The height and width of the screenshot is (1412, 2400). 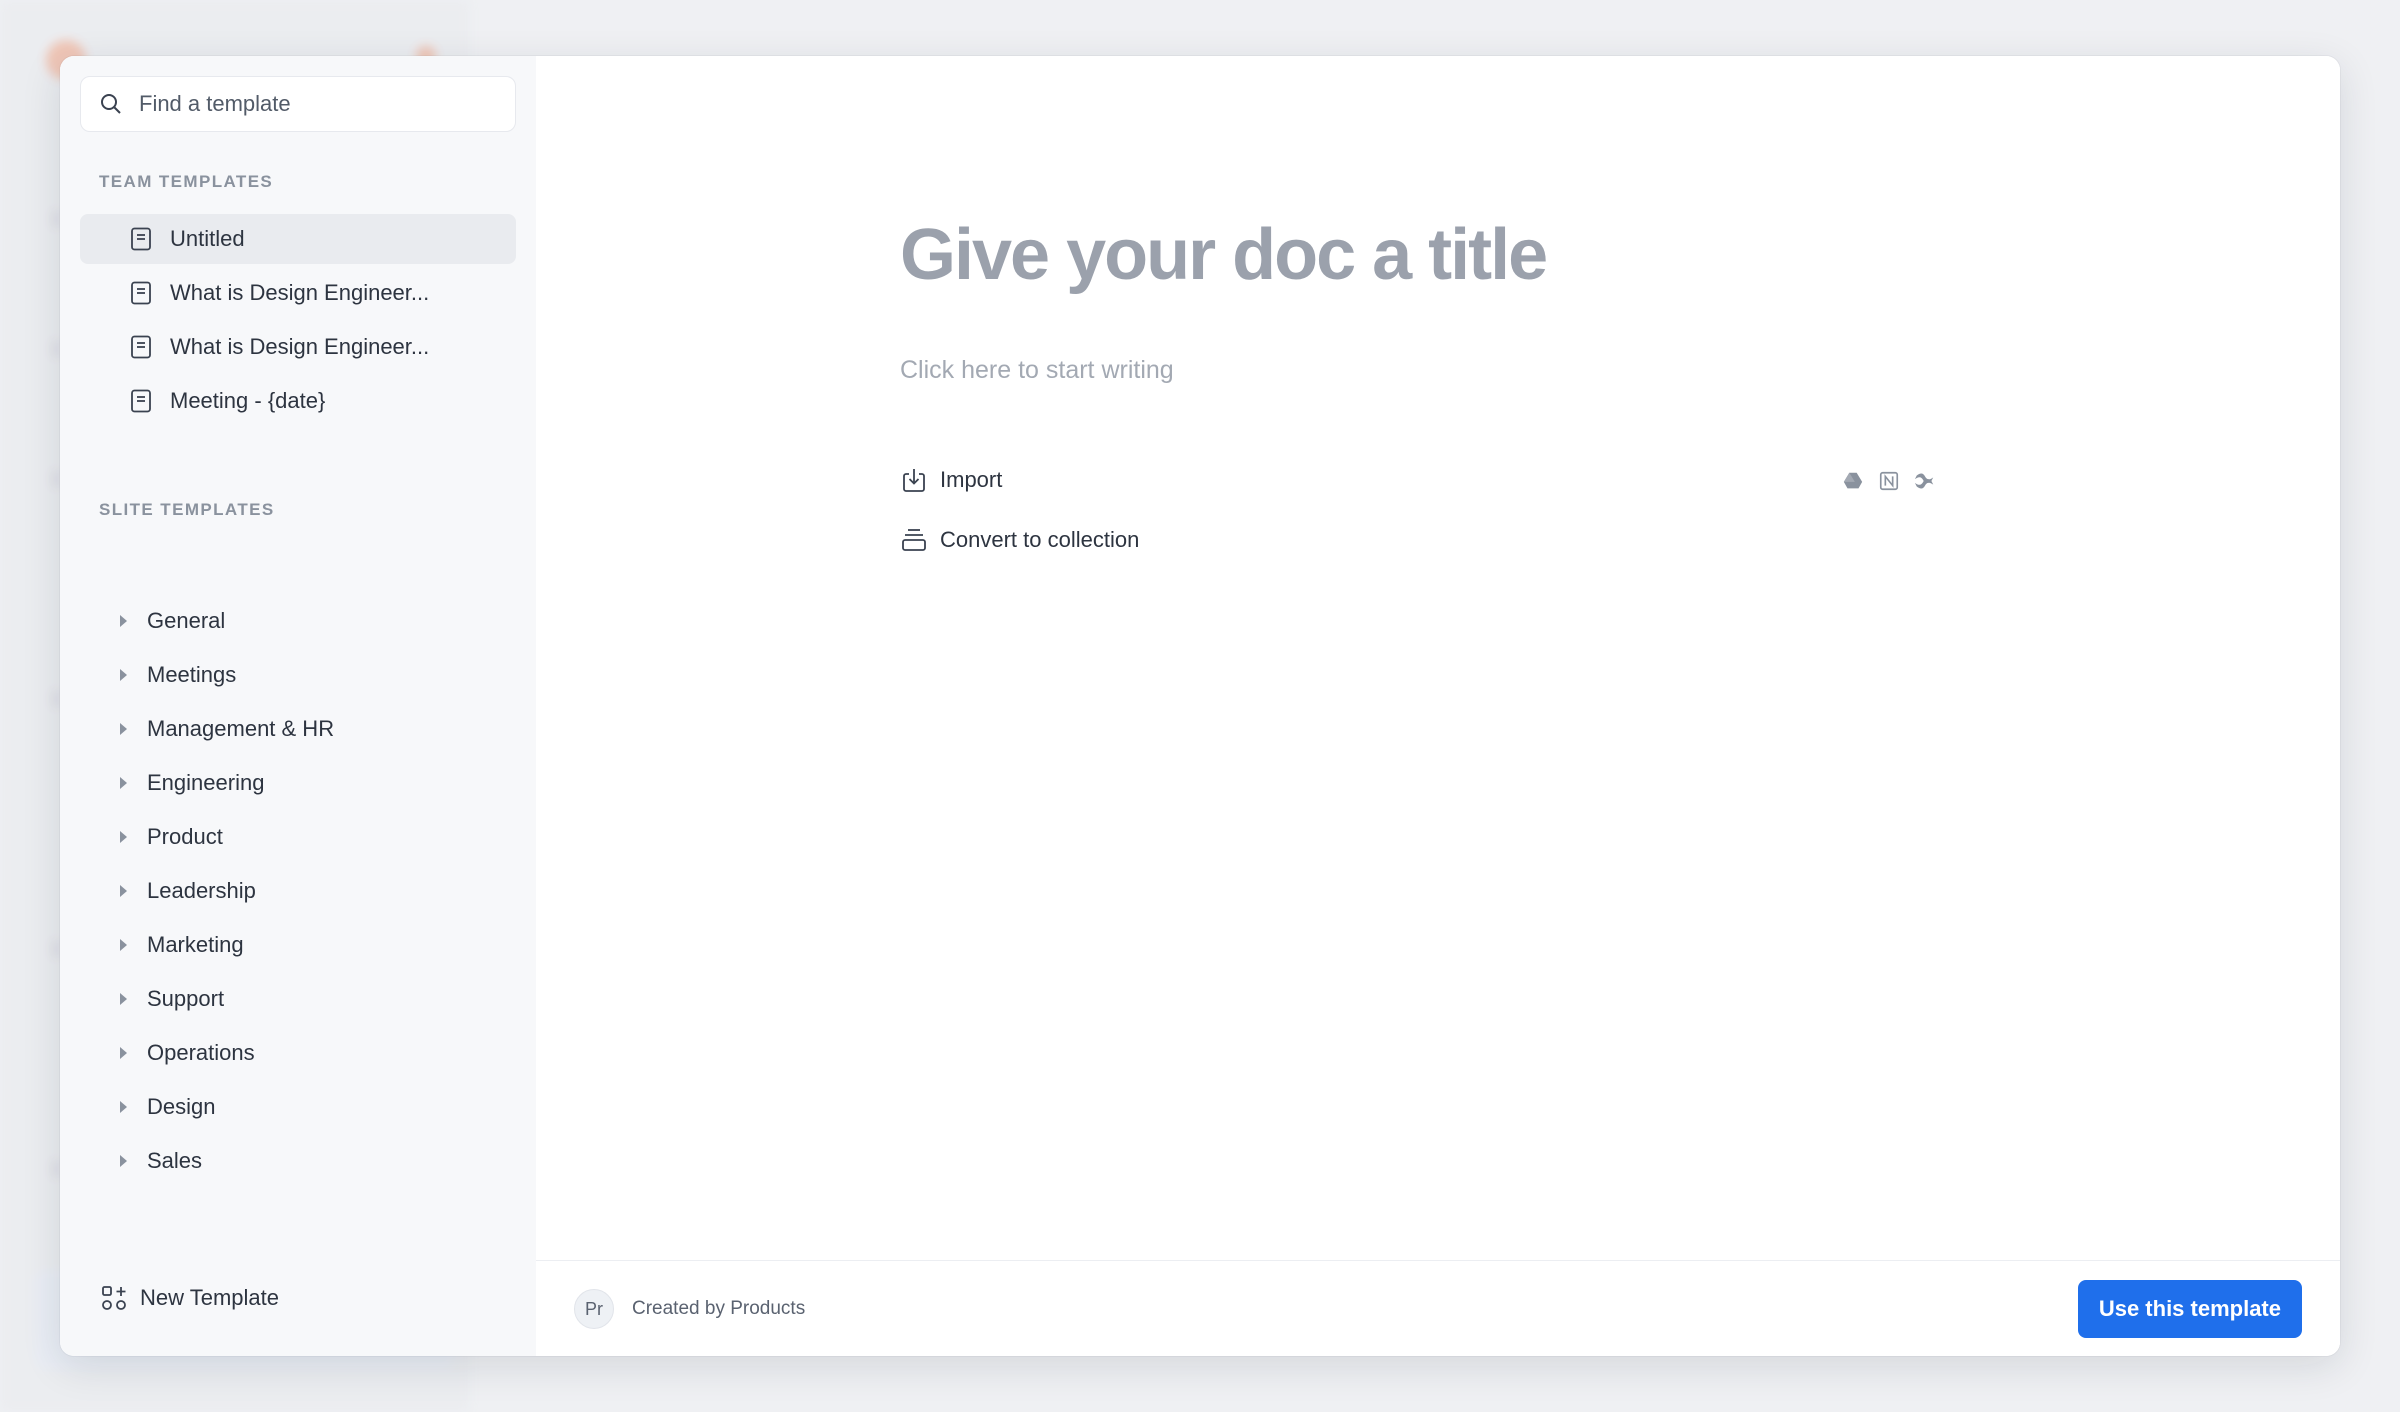 What do you see at coordinates (111, 104) in the screenshot?
I see `search-icon` at bounding box center [111, 104].